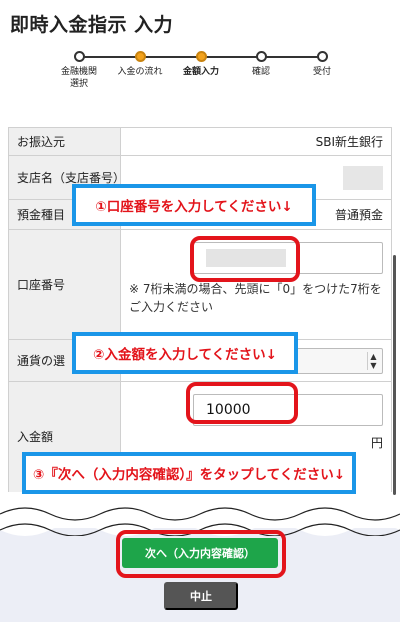 The image size is (400, 622). What do you see at coordinates (140, 64) in the screenshot?
I see `step-flow: 入金の流れ` at bounding box center [140, 64].